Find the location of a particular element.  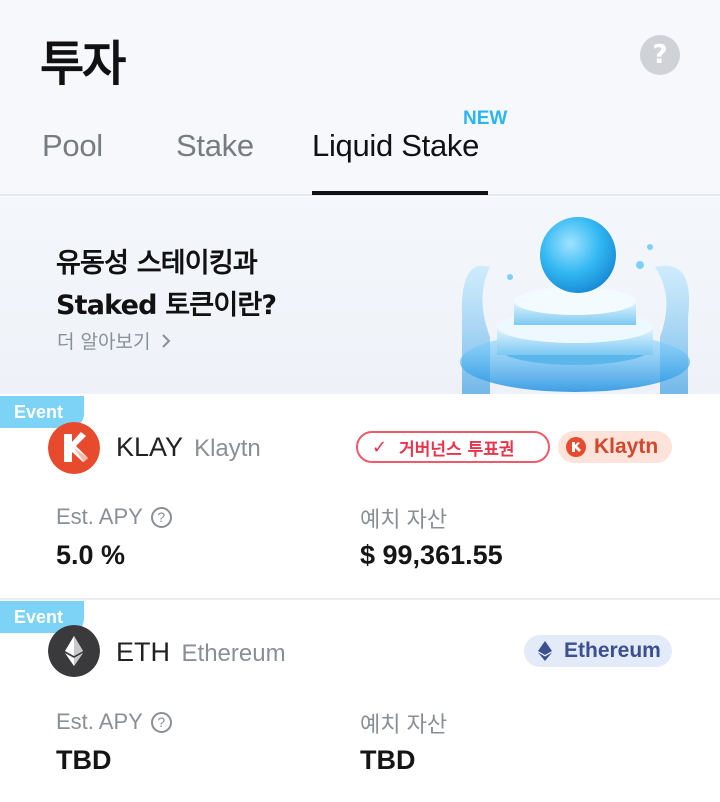

network-badge: Ethereum is located at coordinates (598, 651).